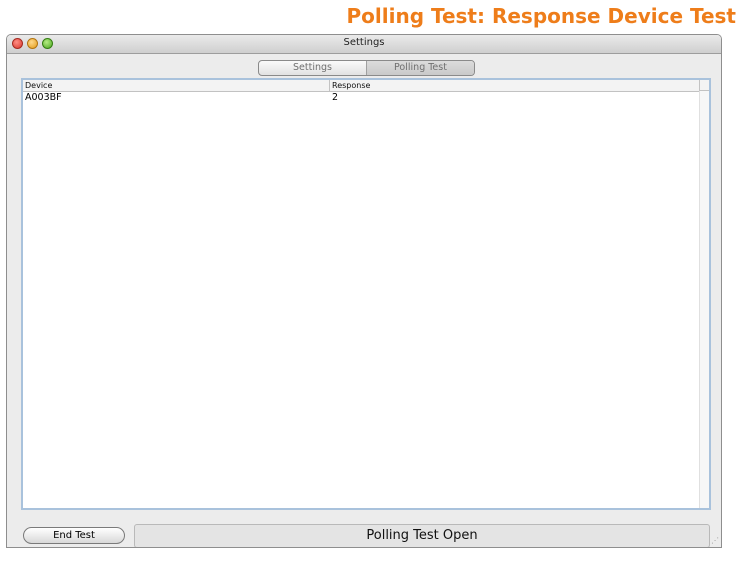 The width and height of the screenshot is (742, 562). I want to click on title-bar: Settings, so click(364, 44).